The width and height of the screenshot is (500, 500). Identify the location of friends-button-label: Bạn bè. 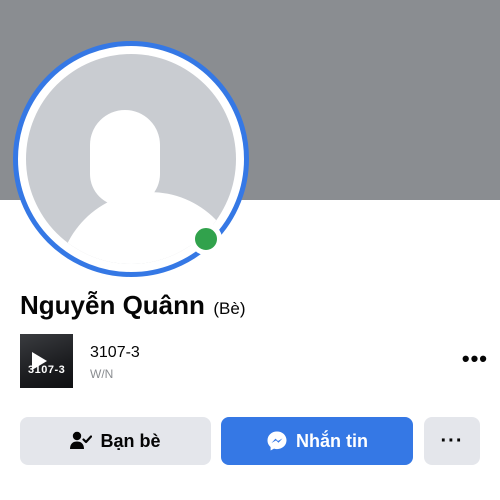
(130, 440).